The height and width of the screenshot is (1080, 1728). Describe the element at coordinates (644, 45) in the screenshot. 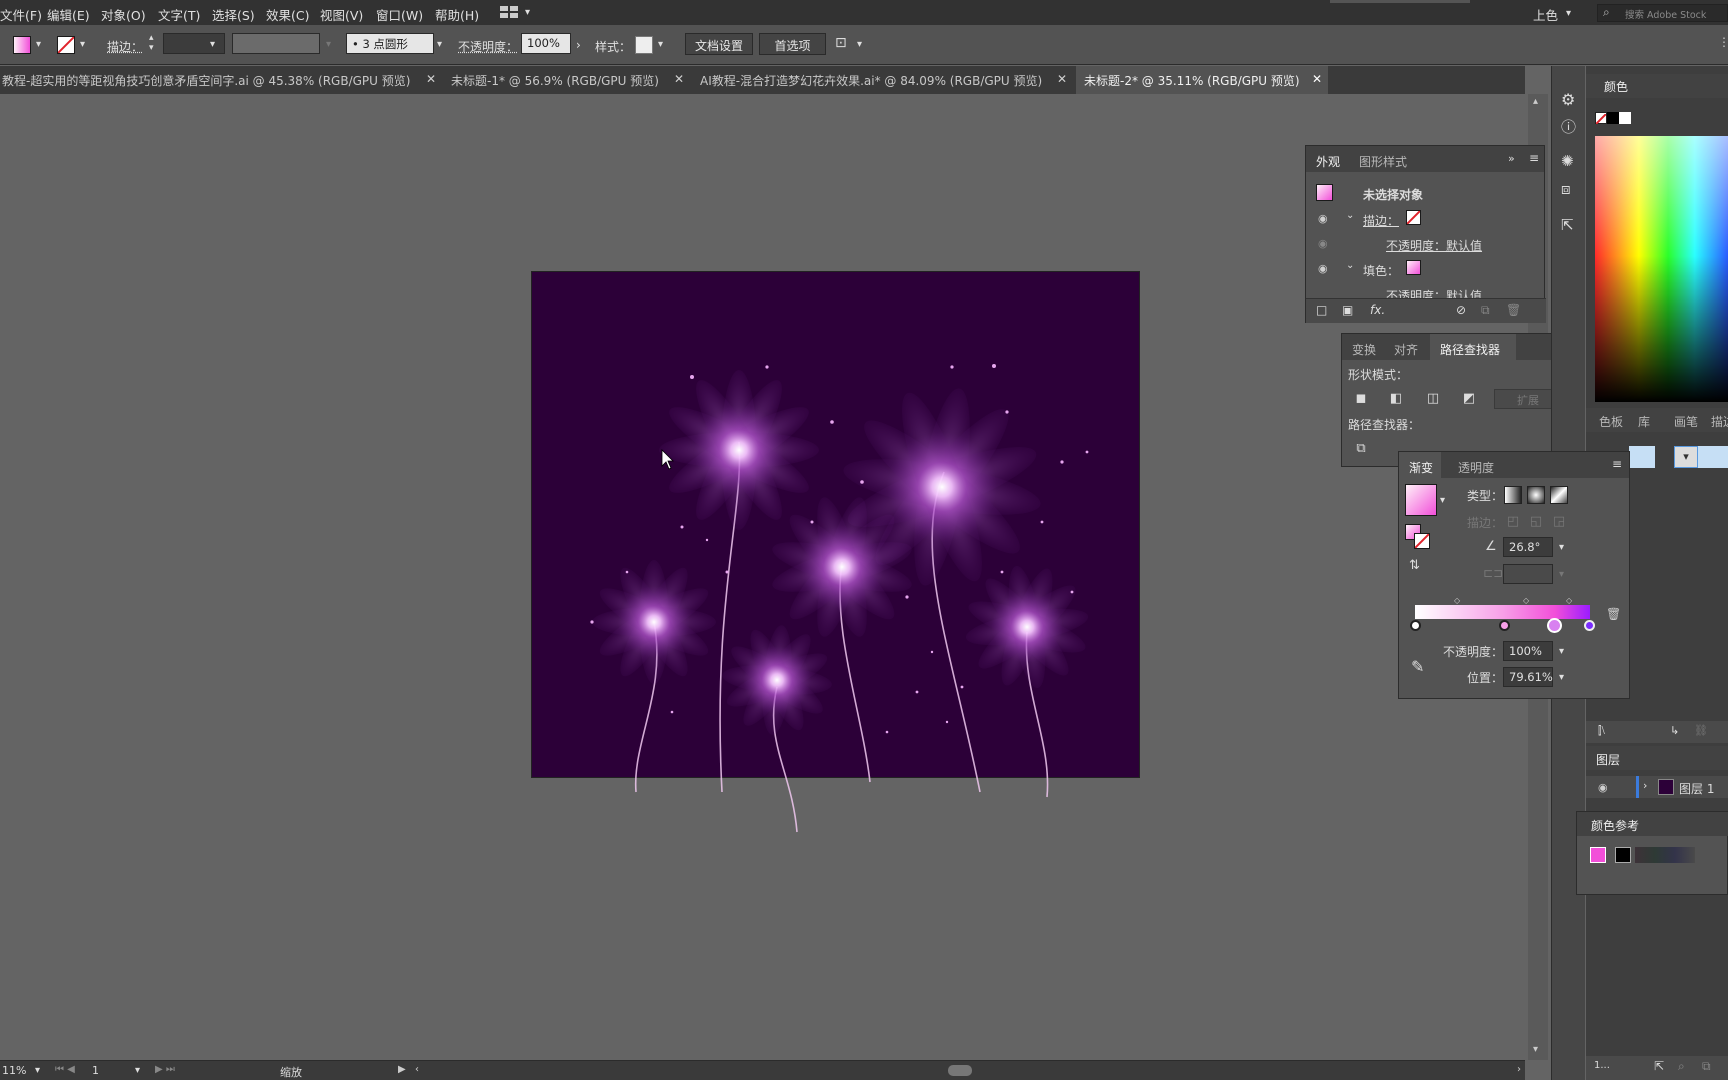

I see `style-swatch` at that location.